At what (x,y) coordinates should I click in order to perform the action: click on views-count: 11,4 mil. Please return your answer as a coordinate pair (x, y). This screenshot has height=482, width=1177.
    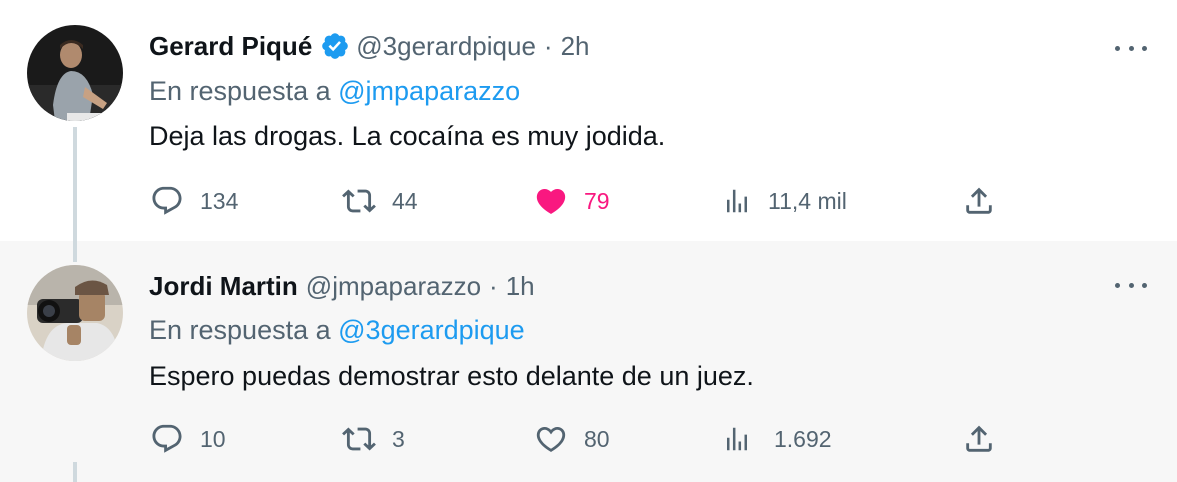
    Looking at the image, I should click on (807, 200).